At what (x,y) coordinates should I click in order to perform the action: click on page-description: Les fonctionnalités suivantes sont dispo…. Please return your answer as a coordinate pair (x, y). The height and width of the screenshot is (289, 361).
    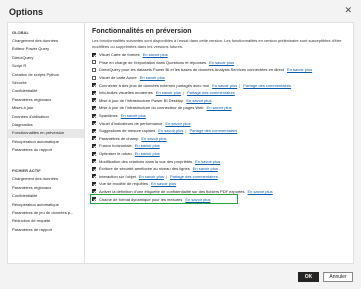
    Looking at the image, I should click on (217, 43).